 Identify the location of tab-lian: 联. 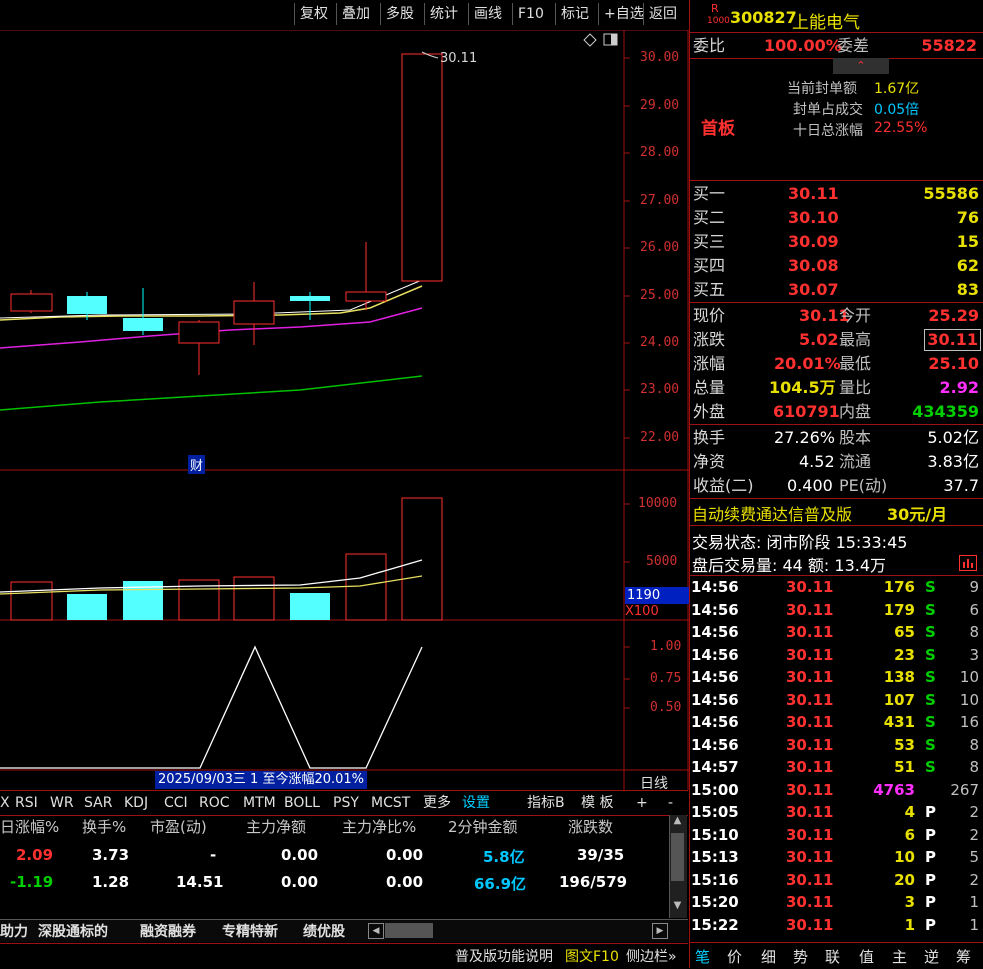
(832, 956).